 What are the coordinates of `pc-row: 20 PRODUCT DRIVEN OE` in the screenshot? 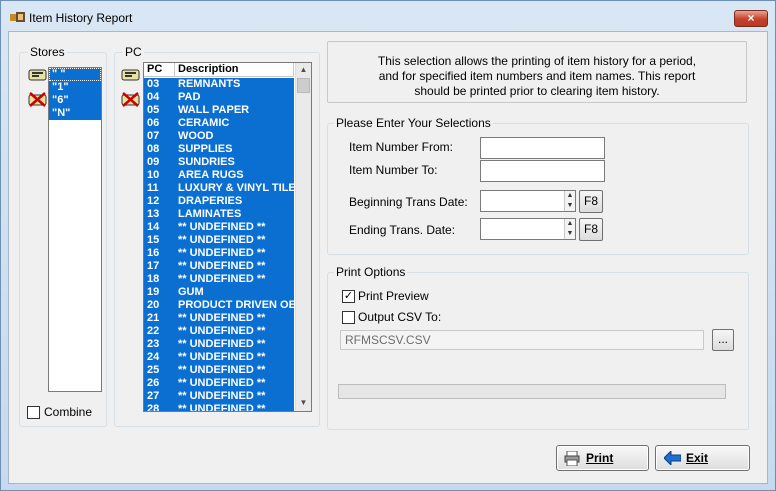 It's located at (219, 305).